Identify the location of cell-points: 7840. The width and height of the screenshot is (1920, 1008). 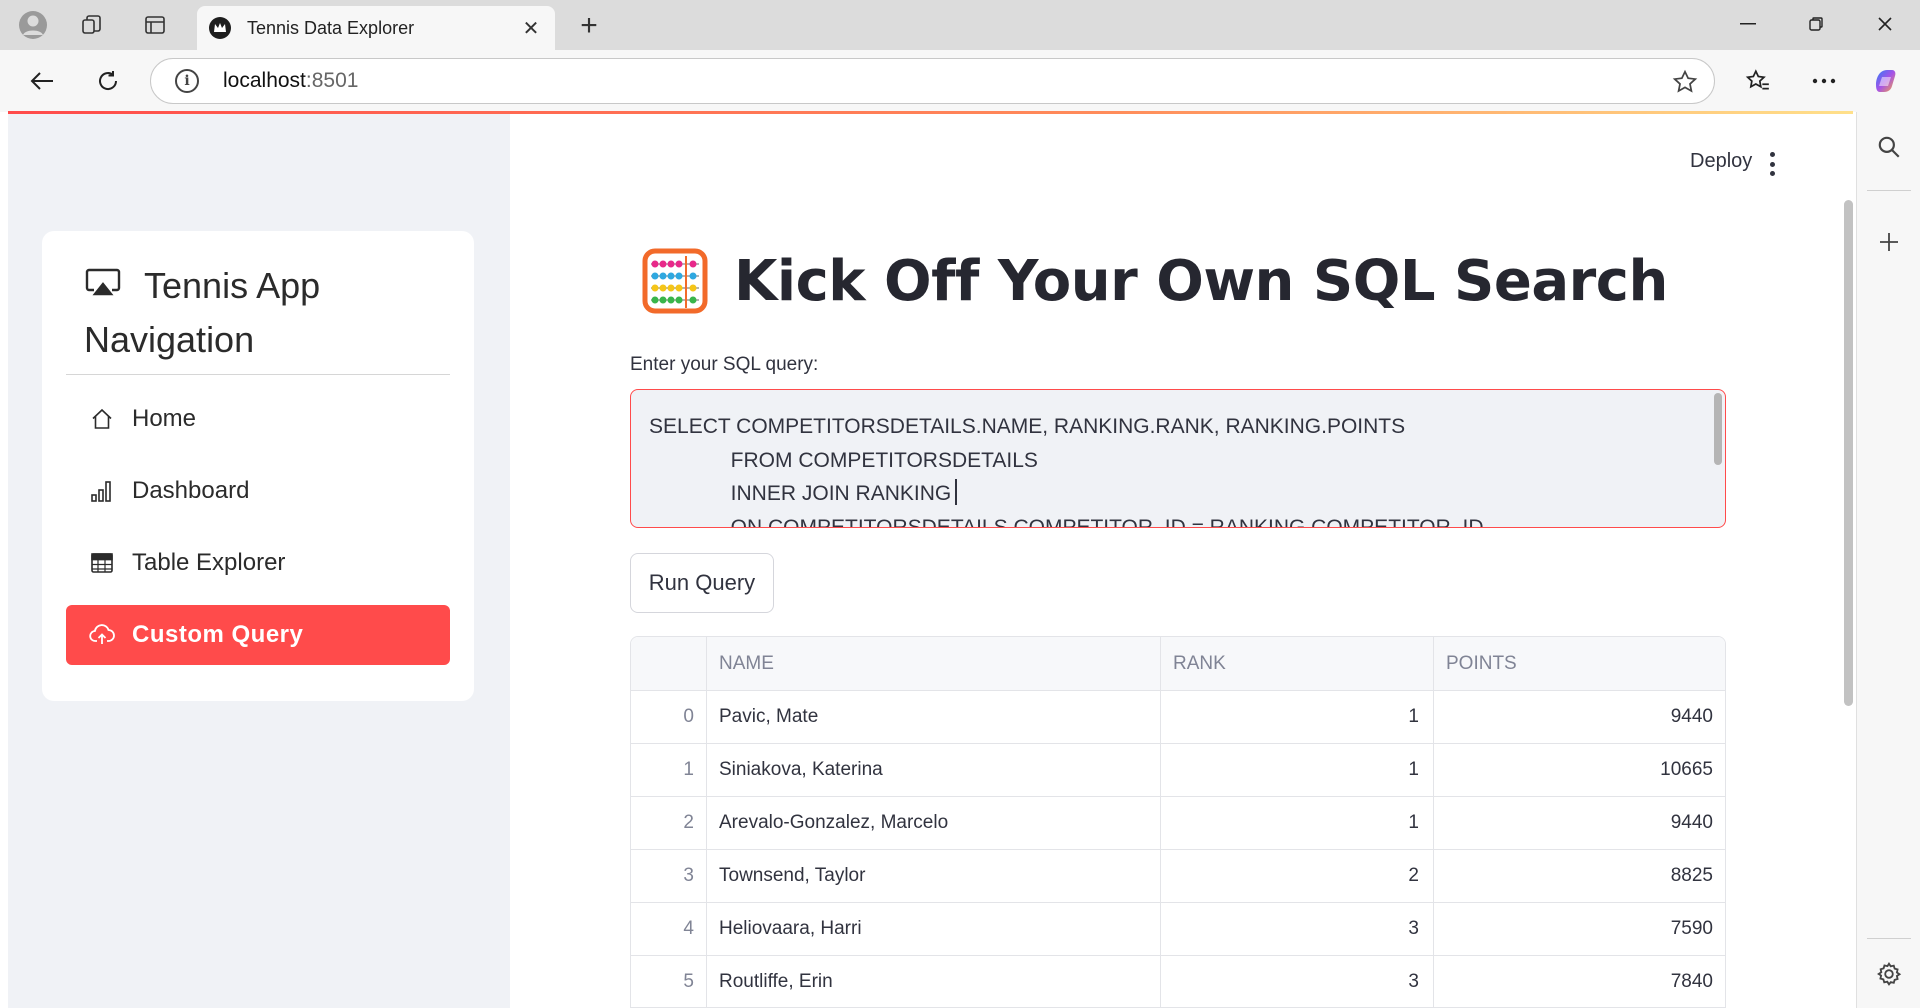
(1579, 981).